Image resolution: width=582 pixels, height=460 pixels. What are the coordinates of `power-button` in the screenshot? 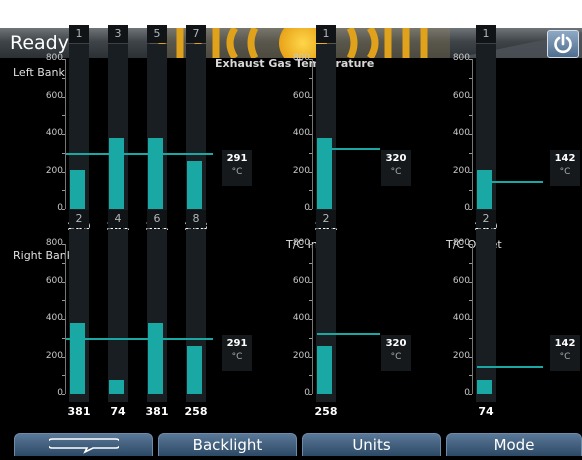 It's located at (563, 44).